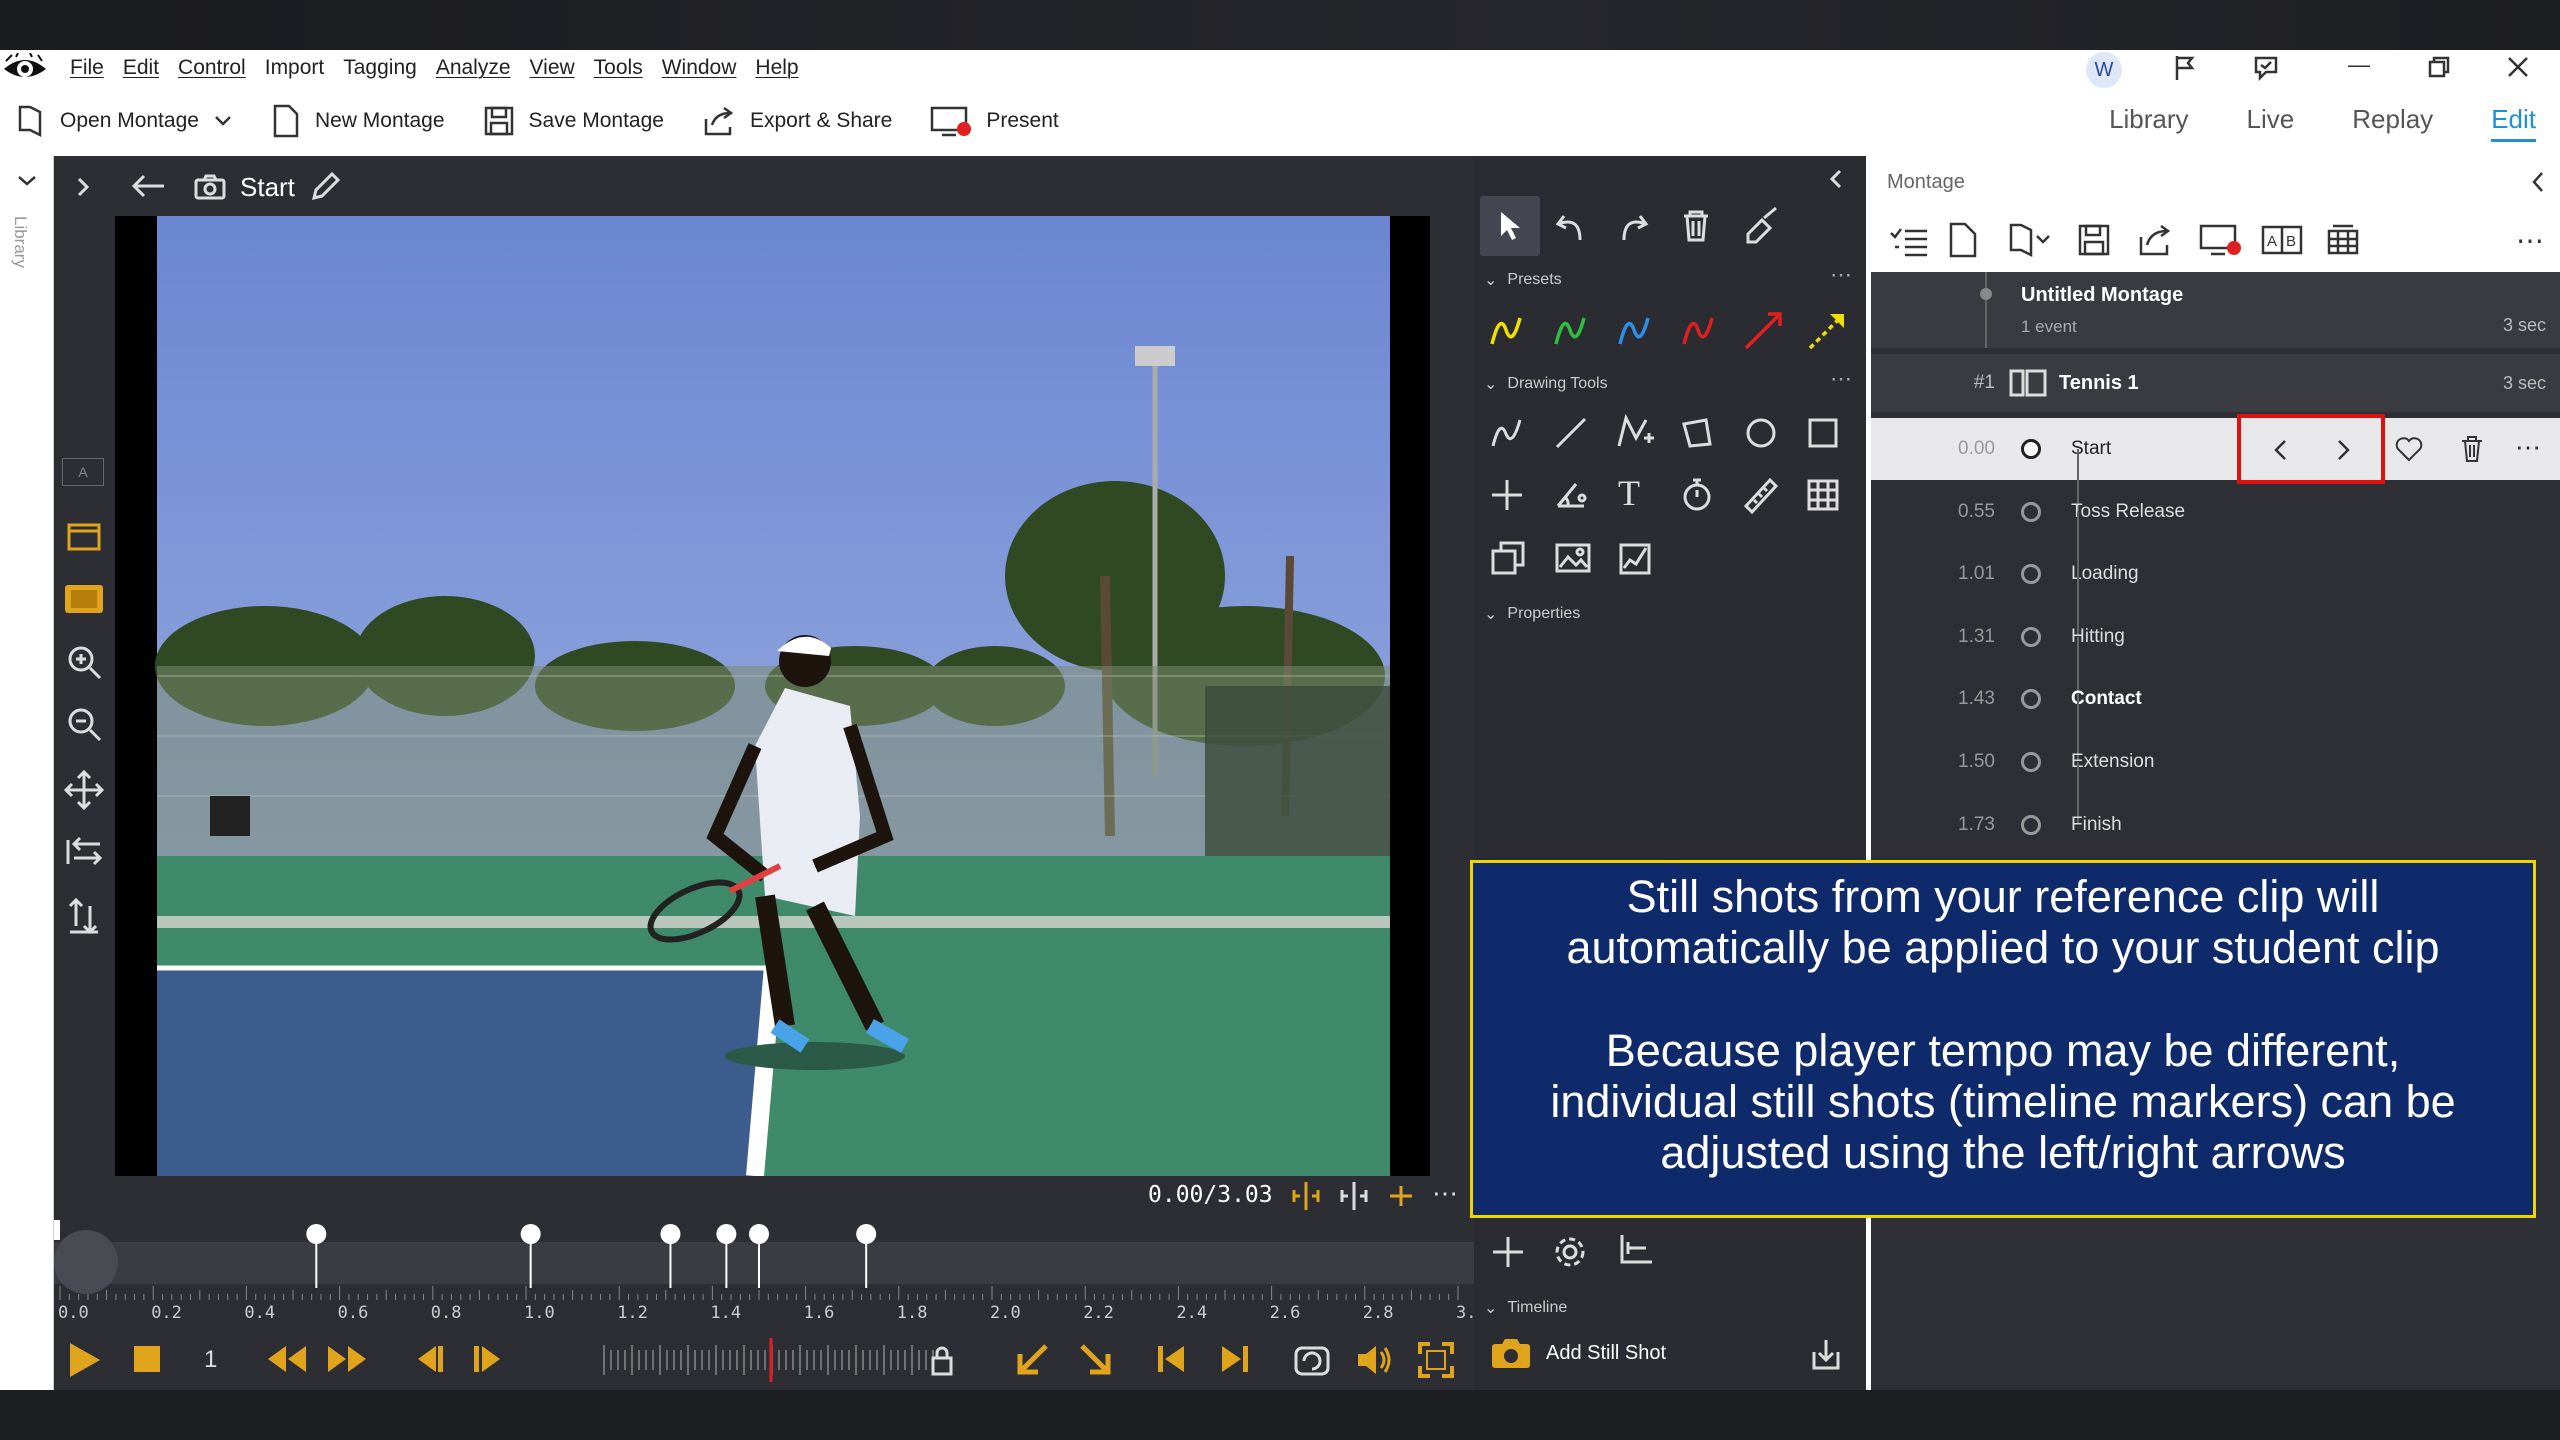  Describe the element at coordinates (84, 916) in the screenshot. I see `fit-height-icon` at that location.